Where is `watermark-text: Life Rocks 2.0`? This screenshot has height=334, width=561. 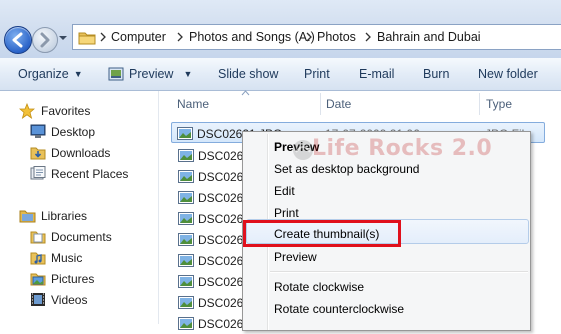 watermark-text: Life Rocks 2.0 is located at coordinates (402, 148).